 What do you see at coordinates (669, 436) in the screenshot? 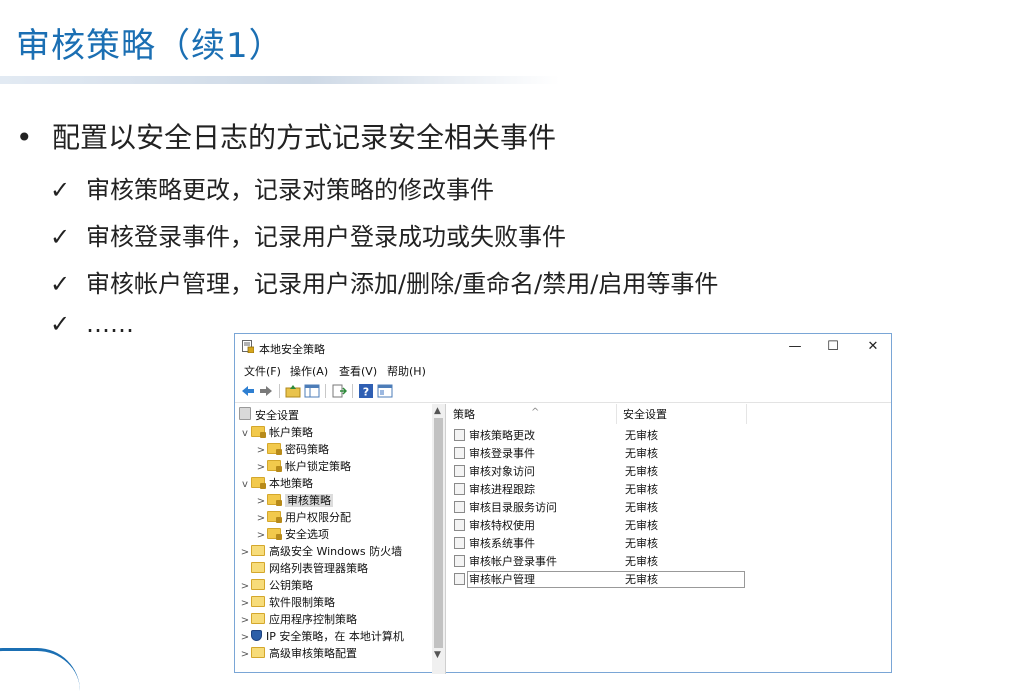
I see `list-item: 审核策略更改 无审核` at bounding box center [669, 436].